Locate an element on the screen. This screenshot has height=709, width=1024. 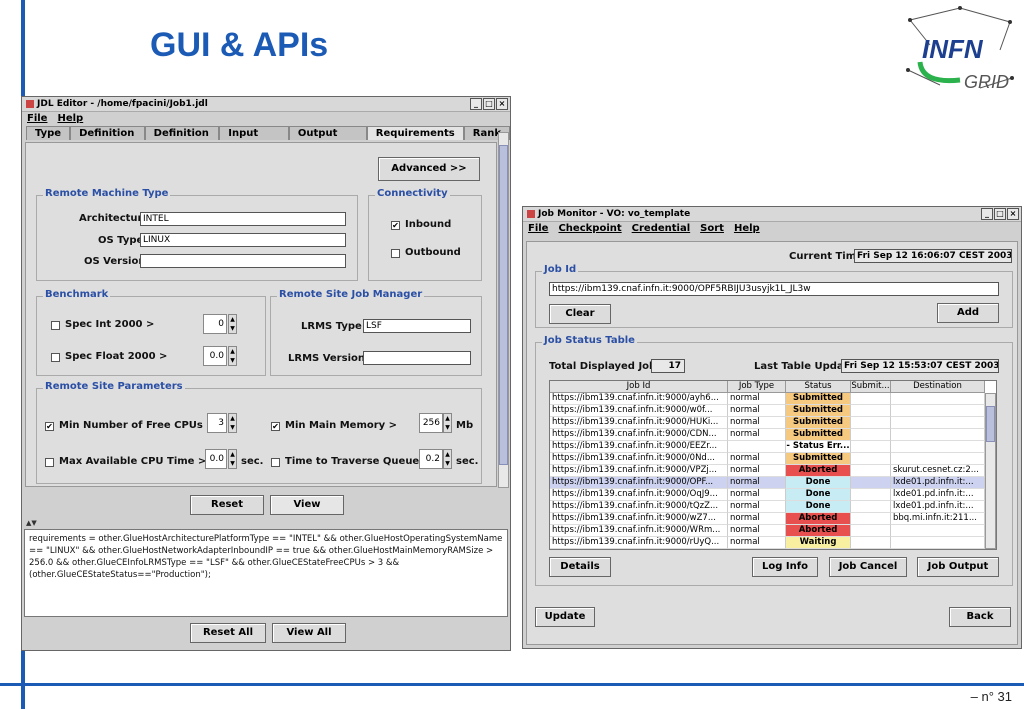
outbound-checkbox is located at coordinates (395, 253).